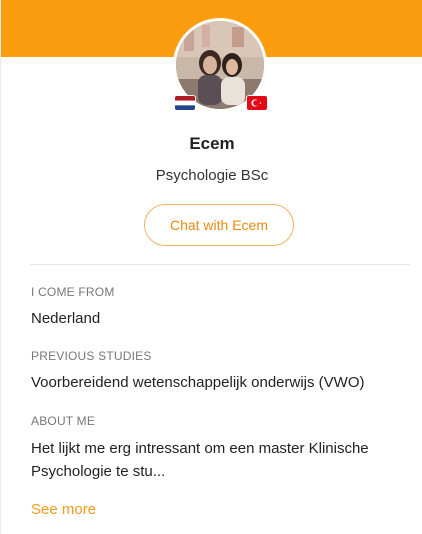 The image size is (422, 534). Describe the element at coordinates (220, 65) in the screenshot. I see `avatar-container` at that location.